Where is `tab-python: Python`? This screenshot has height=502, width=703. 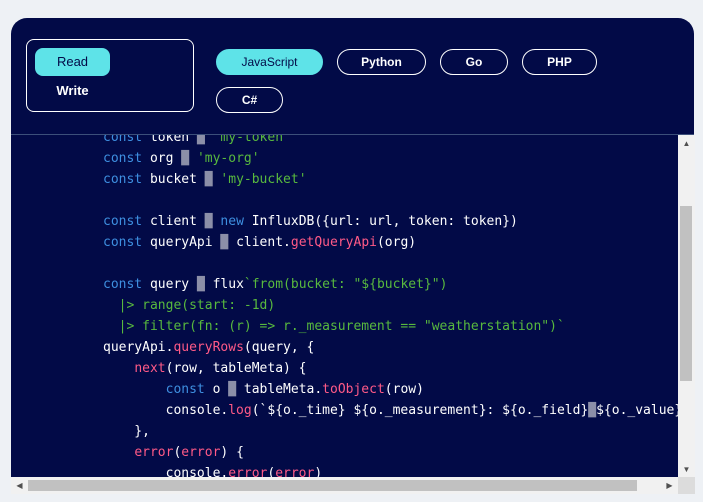
tab-python: Python is located at coordinates (381, 62).